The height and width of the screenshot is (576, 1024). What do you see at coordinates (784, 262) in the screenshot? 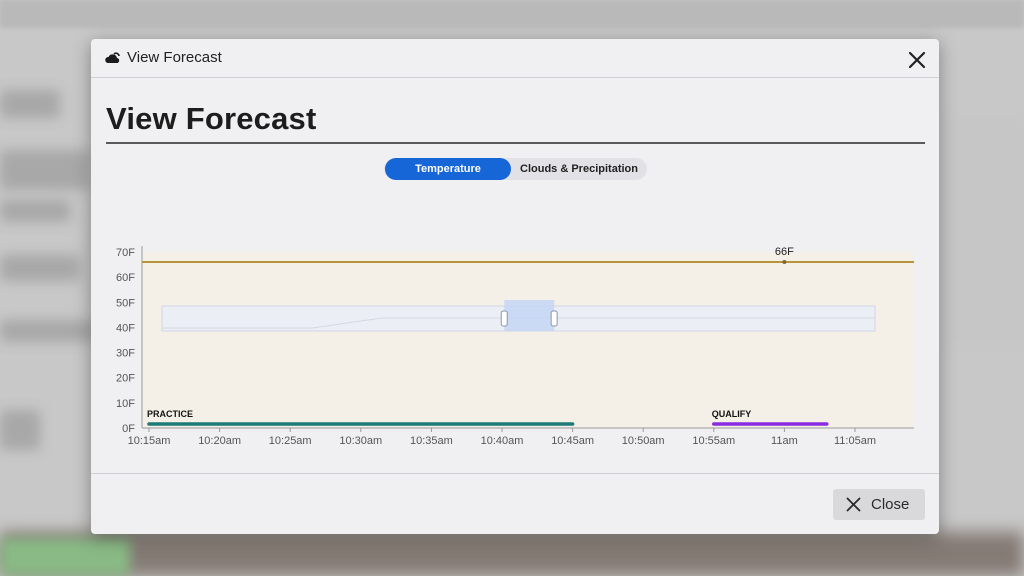
I see `temperature-point` at bounding box center [784, 262].